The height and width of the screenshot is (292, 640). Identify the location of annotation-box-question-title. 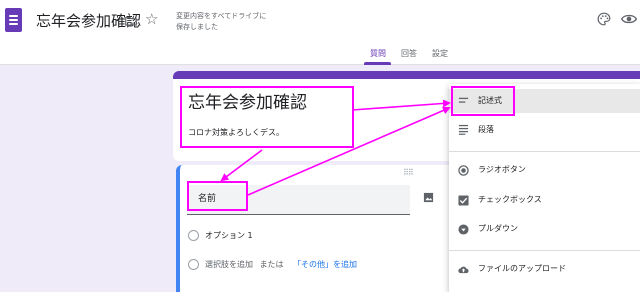
(217, 196).